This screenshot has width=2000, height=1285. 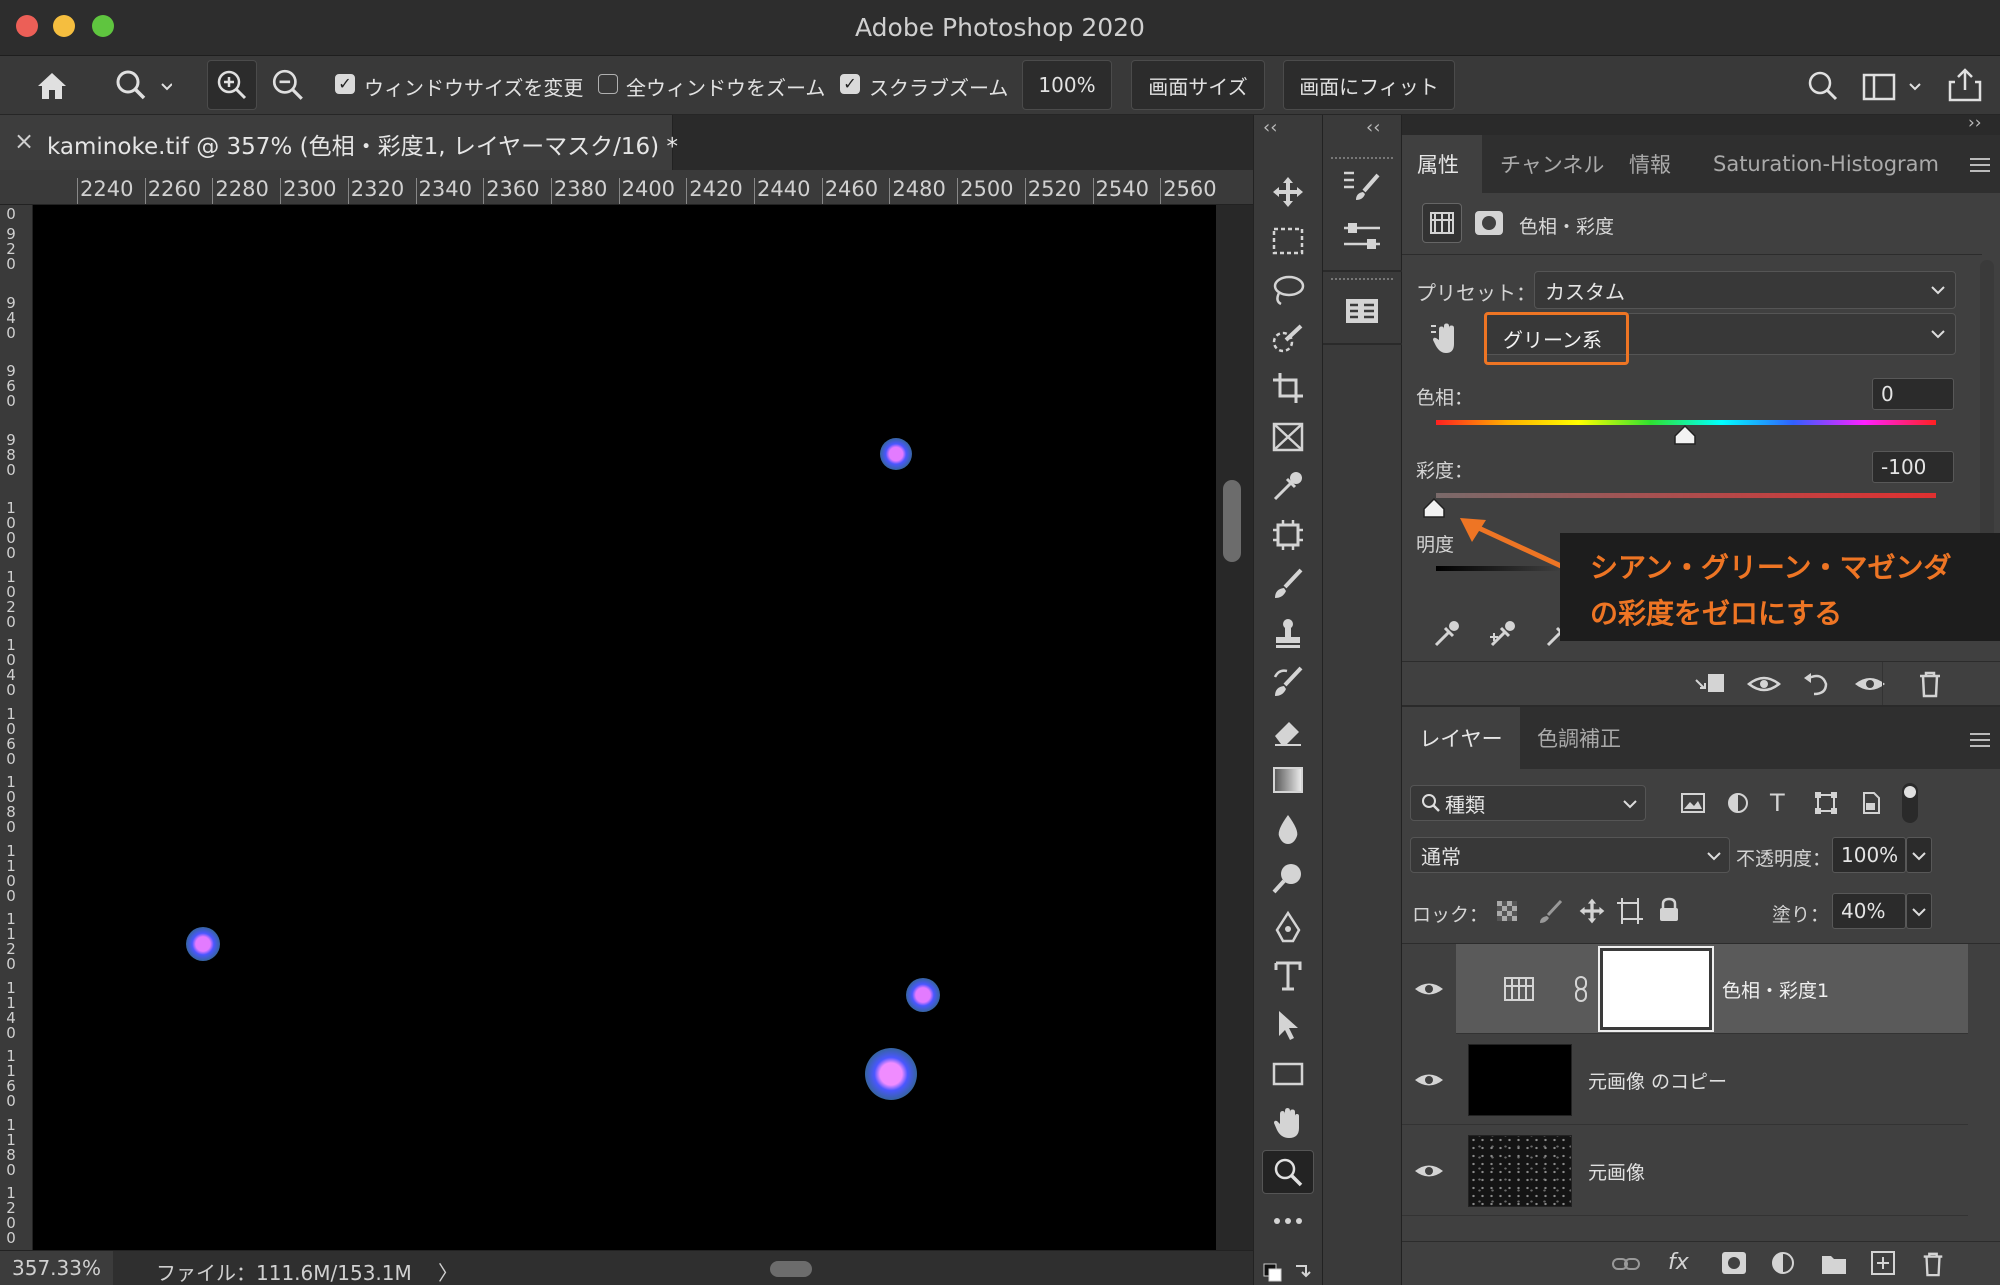 What do you see at coordinates (1592, 911) in the screenshot?
I see `lock-position-icon` at bounding box center [1592, 911].